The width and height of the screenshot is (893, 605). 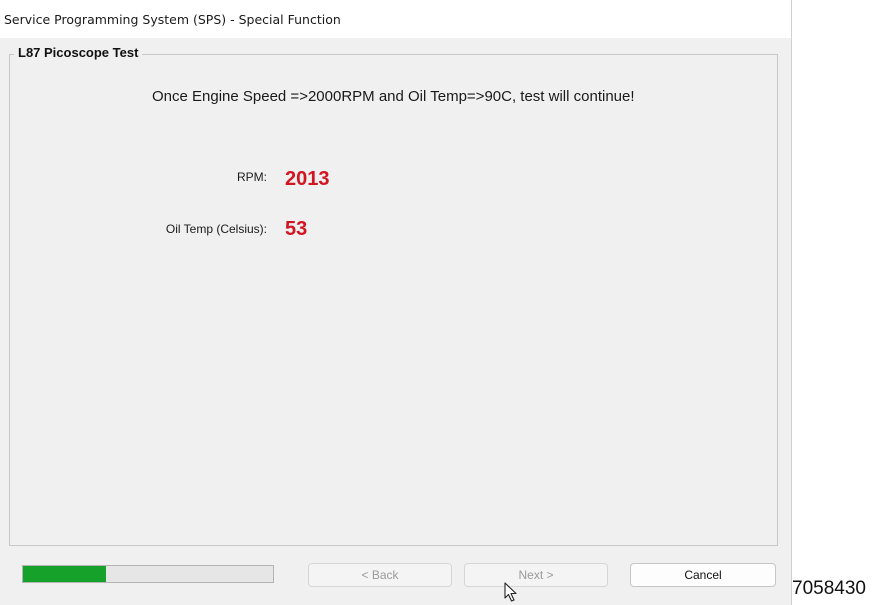 I want to click on group-title: L87 Picoscope Test, so click(x=78, y=52).